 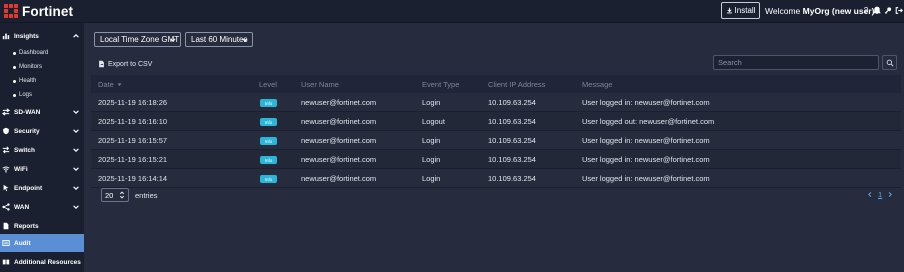 What do you see at coordinates (146, 195) in the screenshot?
I see `entries-label: entries` at bounding box center [146, 195].